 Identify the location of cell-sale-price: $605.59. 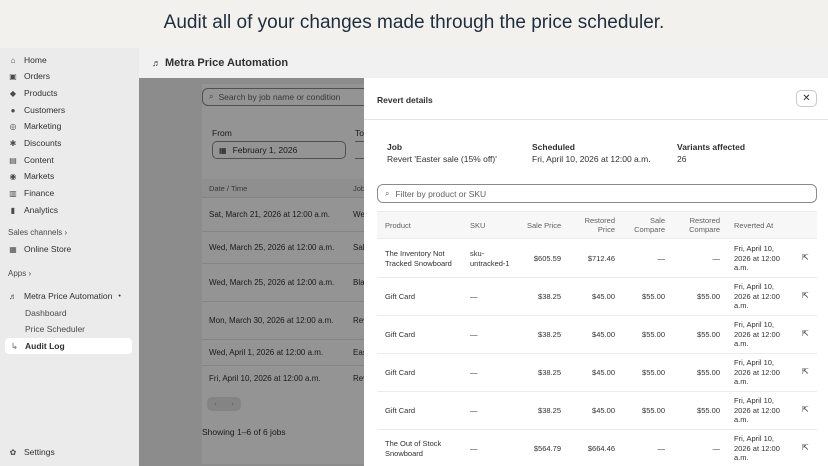
(547, 258).